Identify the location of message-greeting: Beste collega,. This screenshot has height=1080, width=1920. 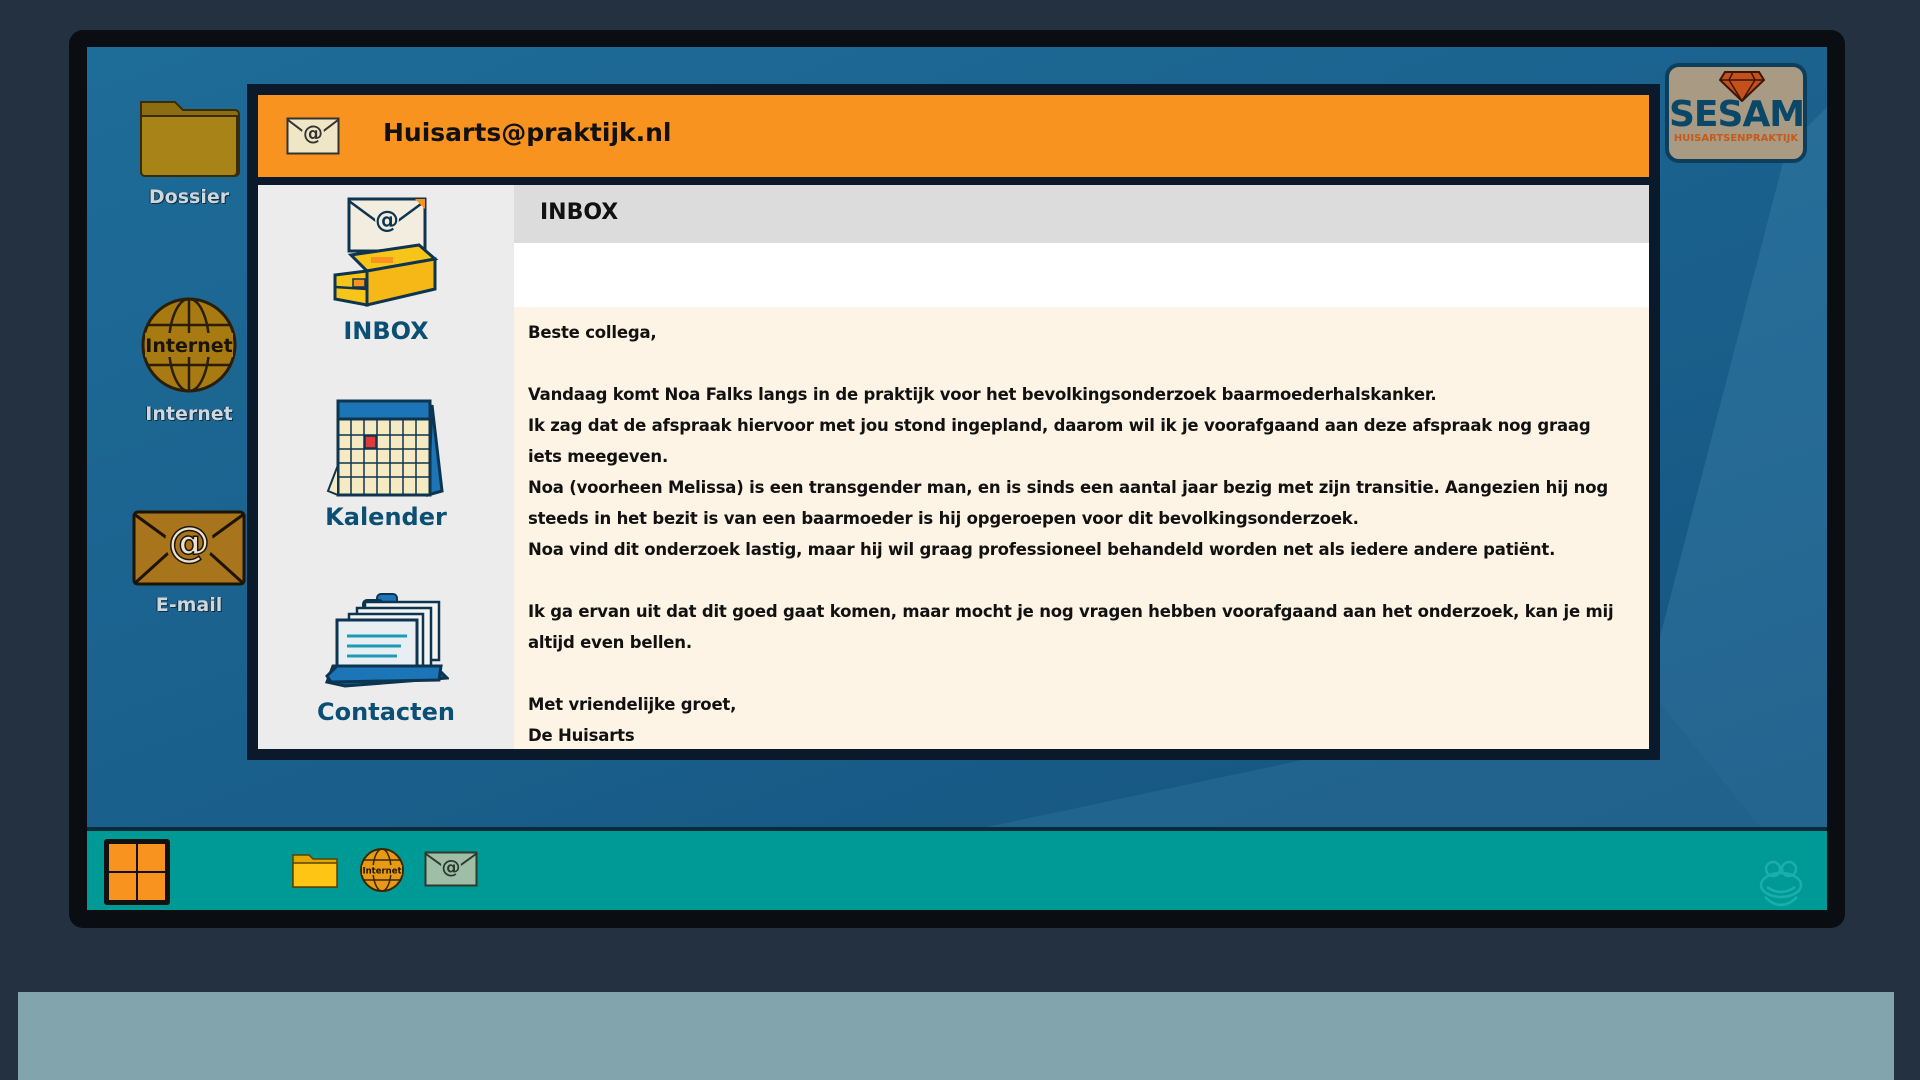
(592, 332).